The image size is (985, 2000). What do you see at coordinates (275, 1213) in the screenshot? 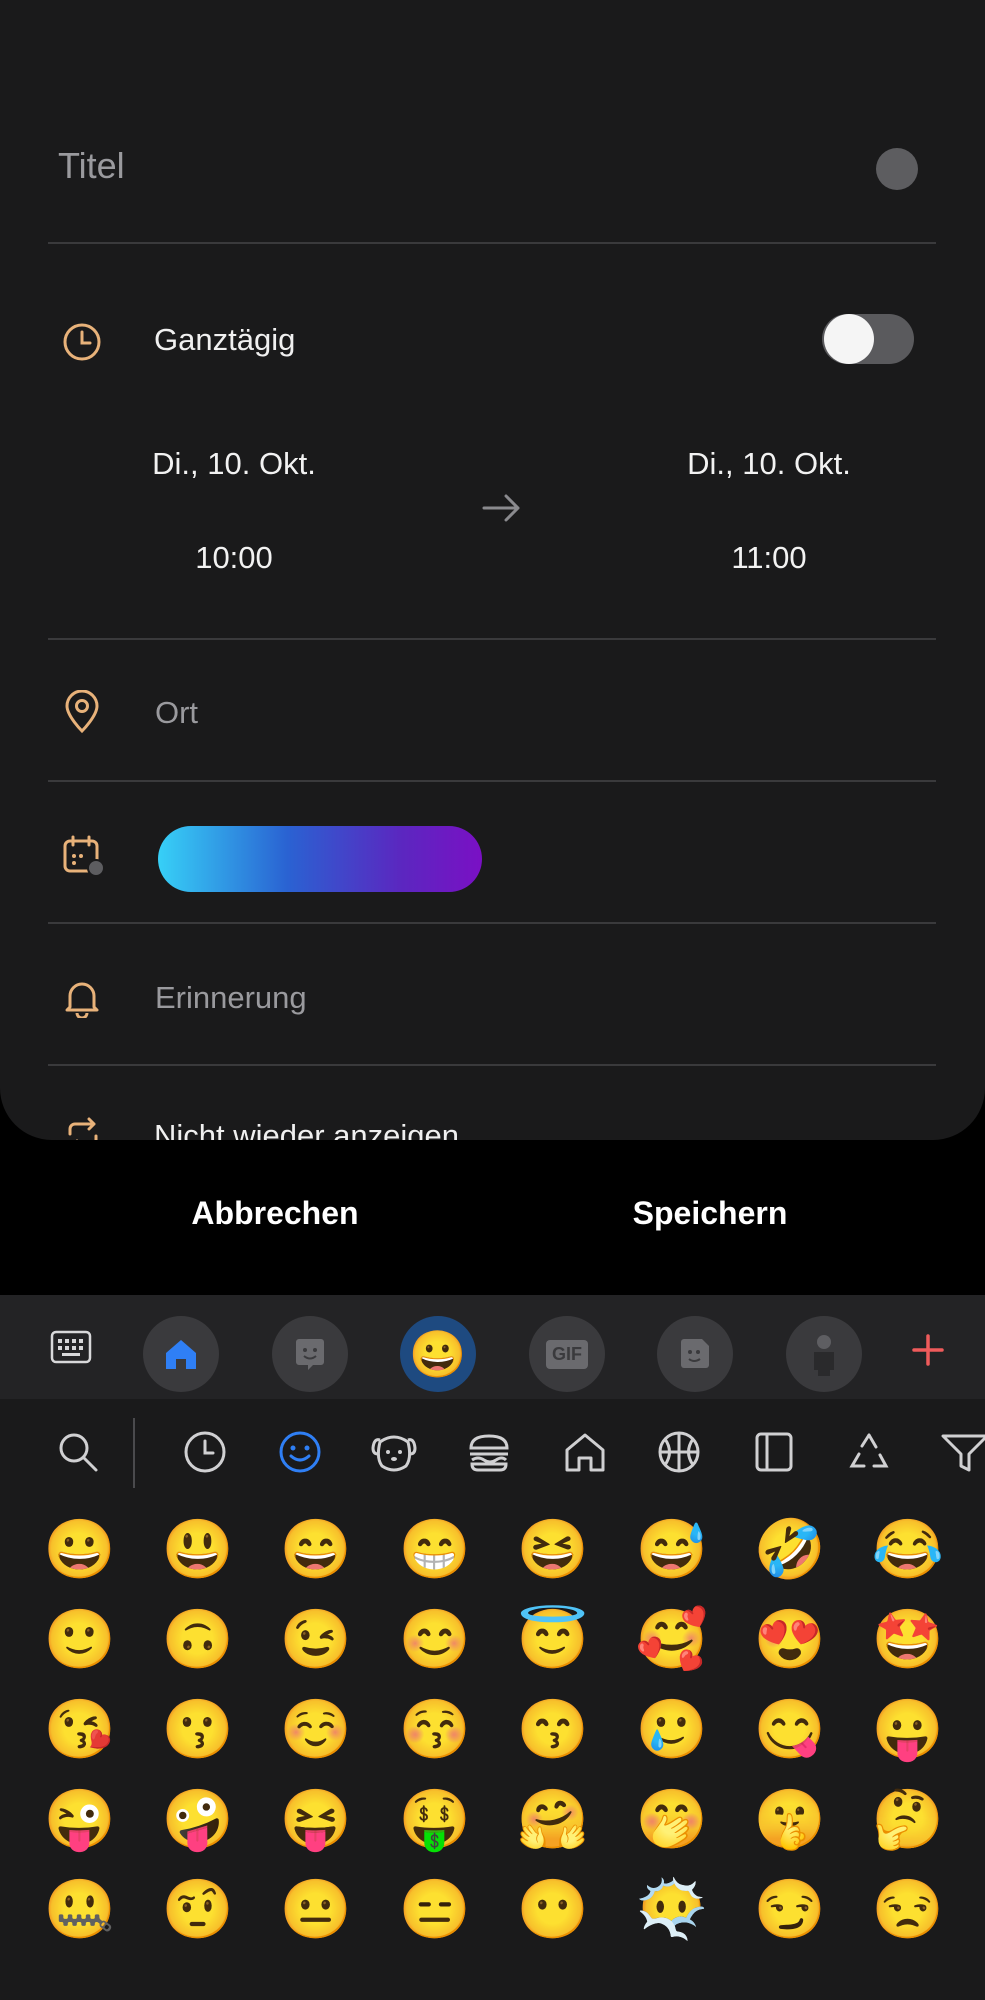
I see `cancel-button: Abbrechen` at bounding box center [275, 1213].